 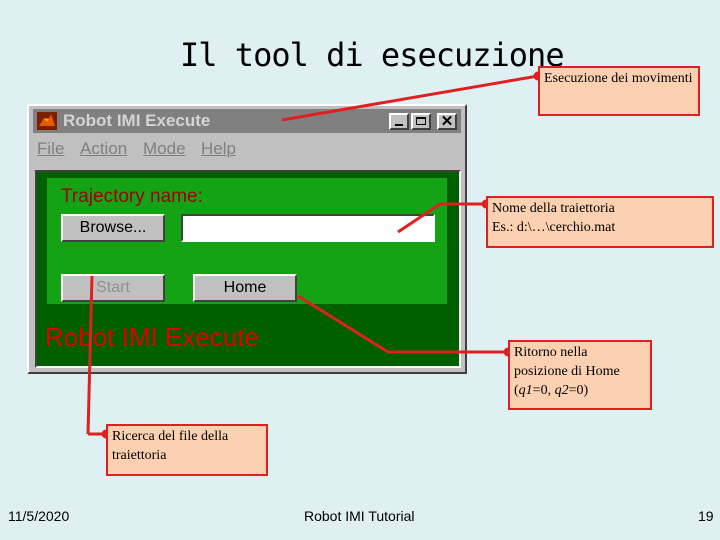 What do you see at coordinates (553, 208) in the screenshot?
I see `callout-trajectory-line1: Nome della traiettoria` at bounding box center [553, 208].